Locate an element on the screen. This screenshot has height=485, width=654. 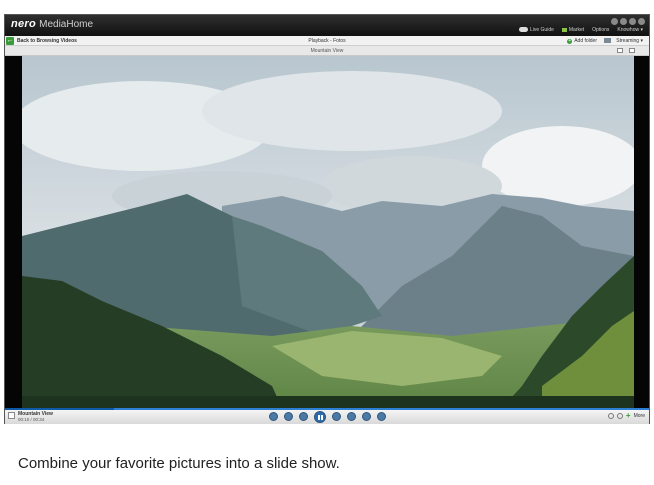
photo-title: Mountain View is located at coordinates (327, 51).